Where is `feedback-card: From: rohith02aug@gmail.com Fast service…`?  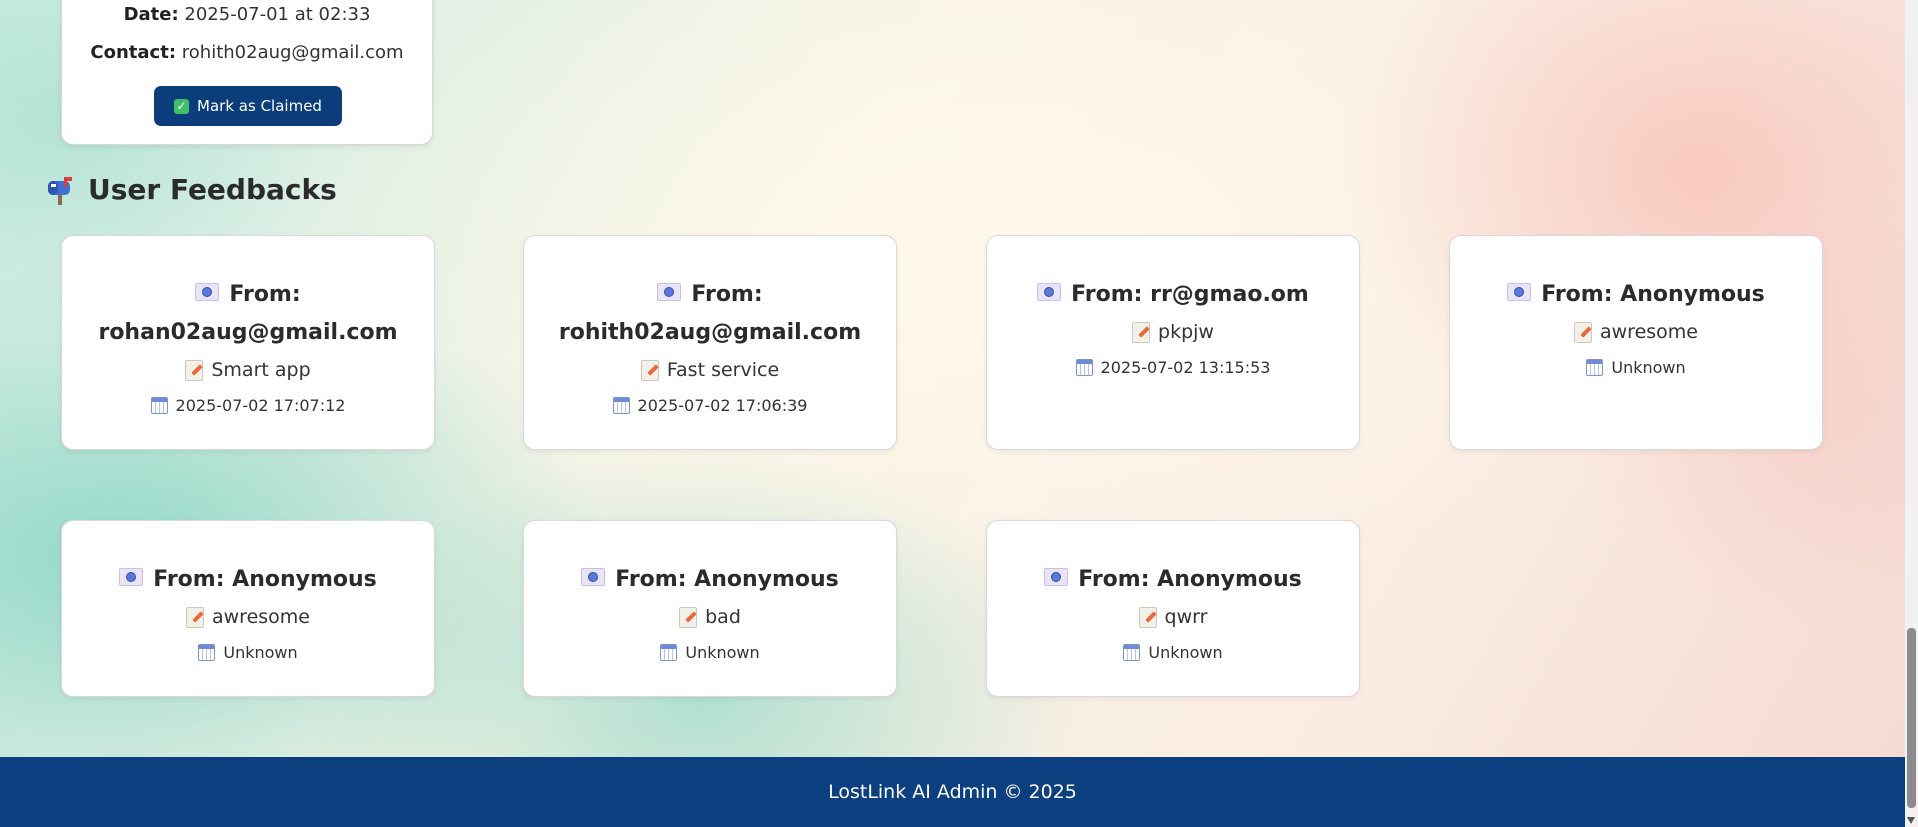
feedback-card: From: rohith02aug@gmail.com Fast service… is located at coordinates (710, 342).